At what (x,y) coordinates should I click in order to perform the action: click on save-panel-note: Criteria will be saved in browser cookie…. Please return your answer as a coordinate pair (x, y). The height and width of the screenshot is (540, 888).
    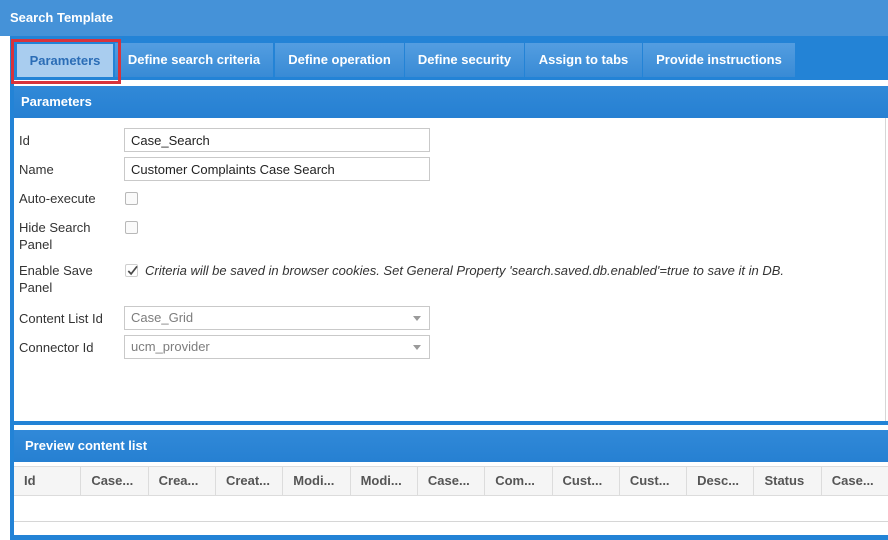
    Looking at the image, I should click on (465, 270).